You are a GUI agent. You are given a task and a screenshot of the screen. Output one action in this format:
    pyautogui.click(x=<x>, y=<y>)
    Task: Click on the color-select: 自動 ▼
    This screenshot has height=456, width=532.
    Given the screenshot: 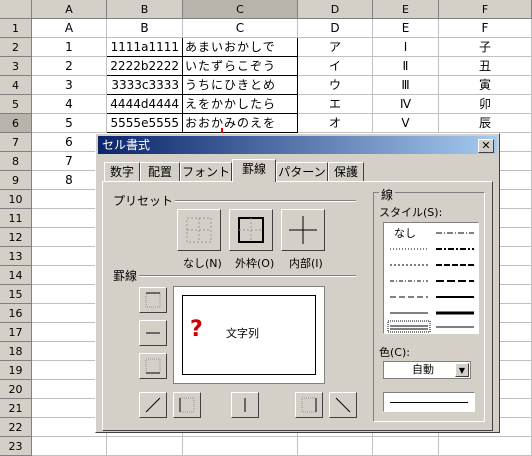 What is the action you would take?
    pyautogui.click(x=427, y=370)
    